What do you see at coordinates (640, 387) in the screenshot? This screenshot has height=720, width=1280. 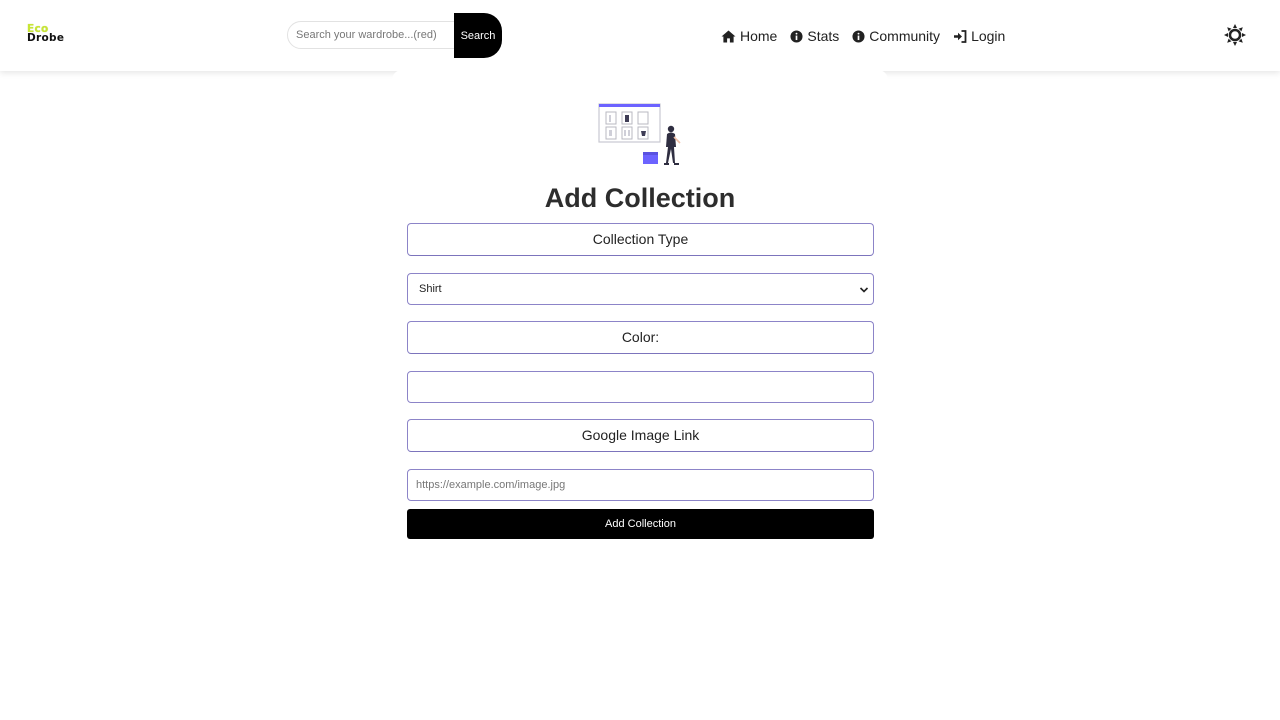 I see `color-input` at bounding box center [640, 387].